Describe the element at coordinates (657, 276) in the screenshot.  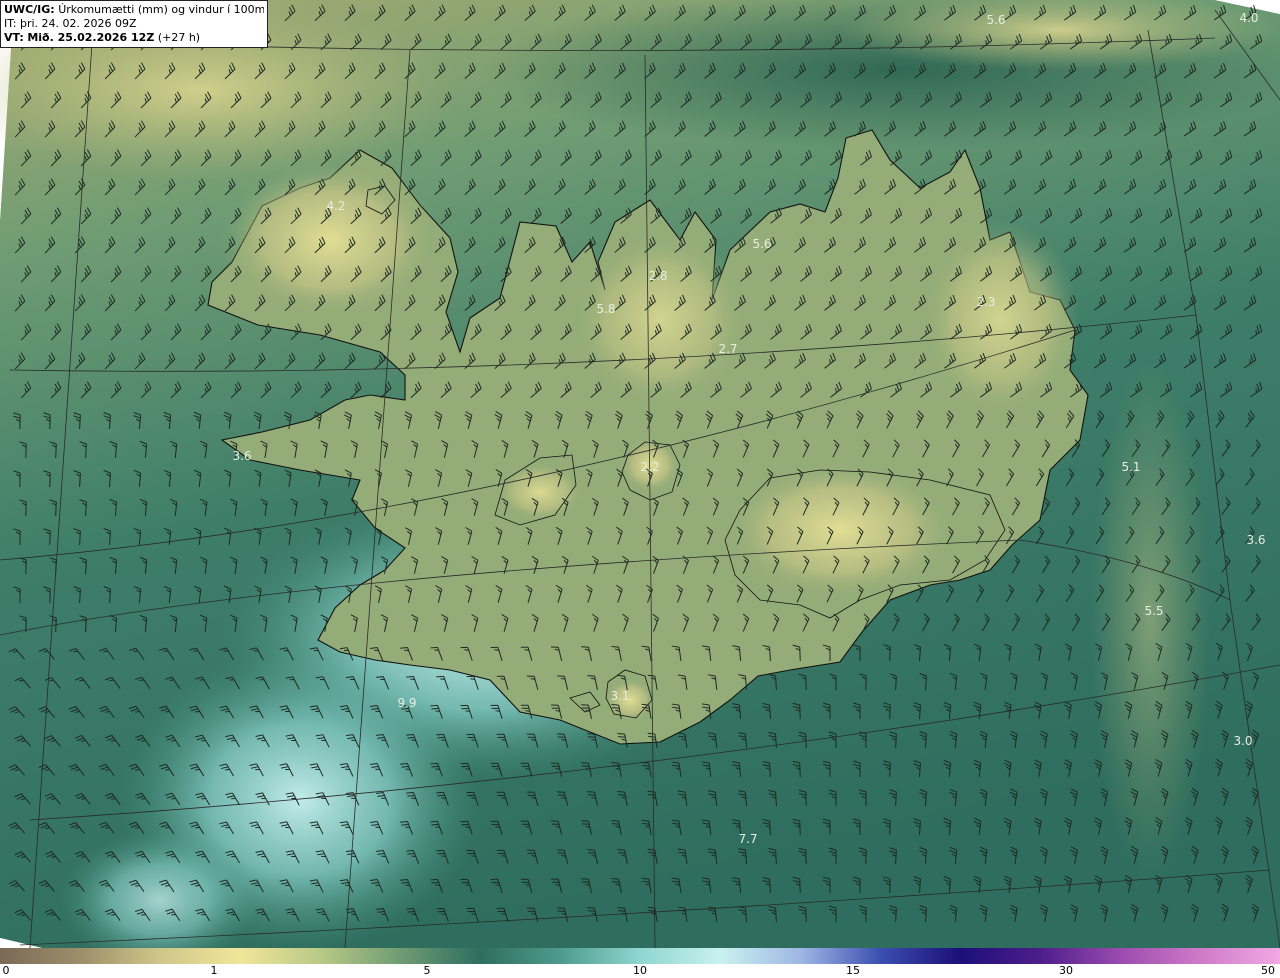
I see `value-label: 2.8` at that location.